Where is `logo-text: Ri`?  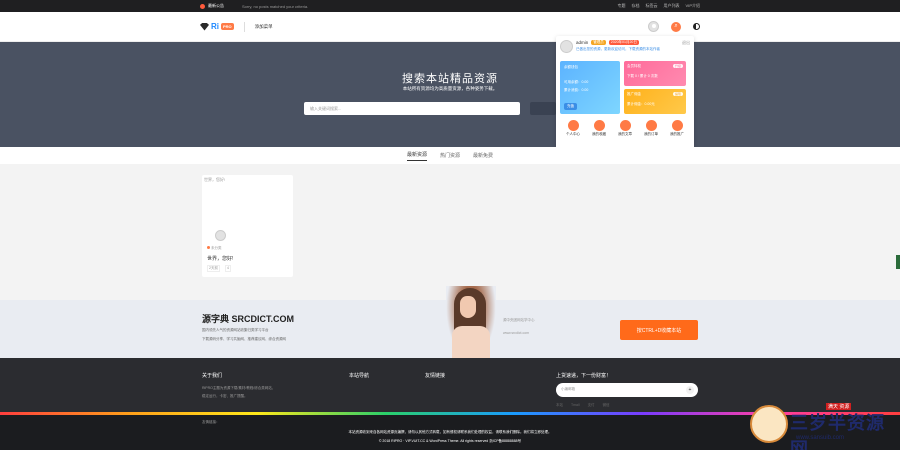
logo-text: Ri is located at coordinates (215, 26).